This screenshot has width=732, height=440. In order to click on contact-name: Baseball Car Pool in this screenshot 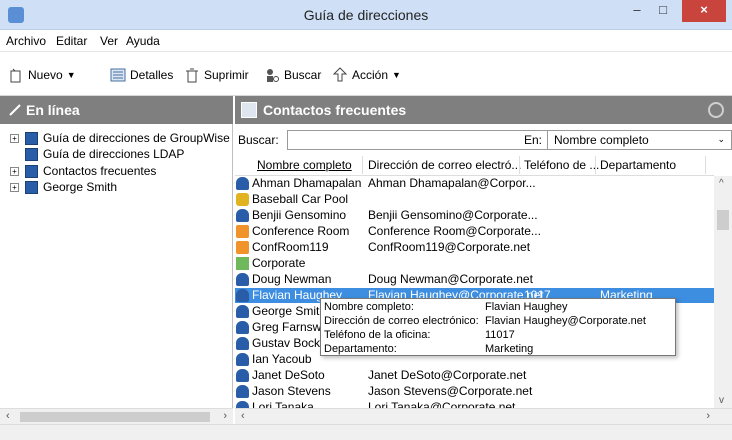, I will do `click(300, 199)`.